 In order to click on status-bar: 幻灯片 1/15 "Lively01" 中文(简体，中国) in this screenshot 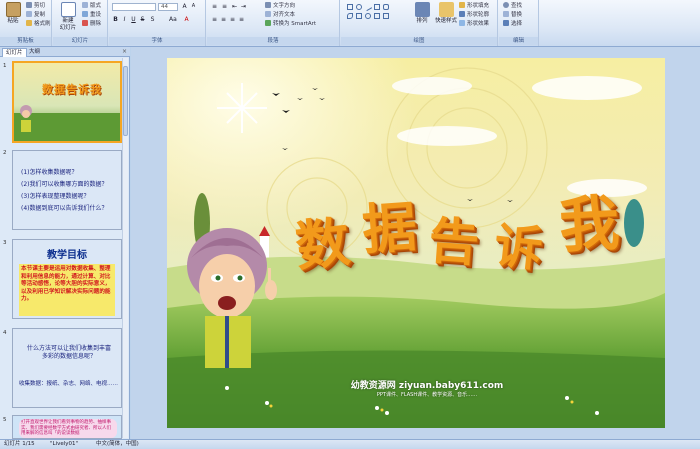, I will do `click(350, 444)`.